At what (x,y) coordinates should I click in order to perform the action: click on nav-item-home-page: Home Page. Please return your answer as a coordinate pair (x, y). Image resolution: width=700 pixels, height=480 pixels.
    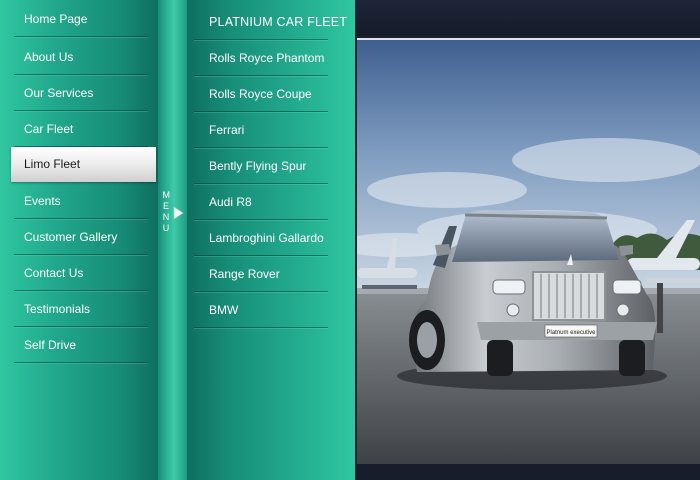
    Looking at the image, I should click on (81, 19).